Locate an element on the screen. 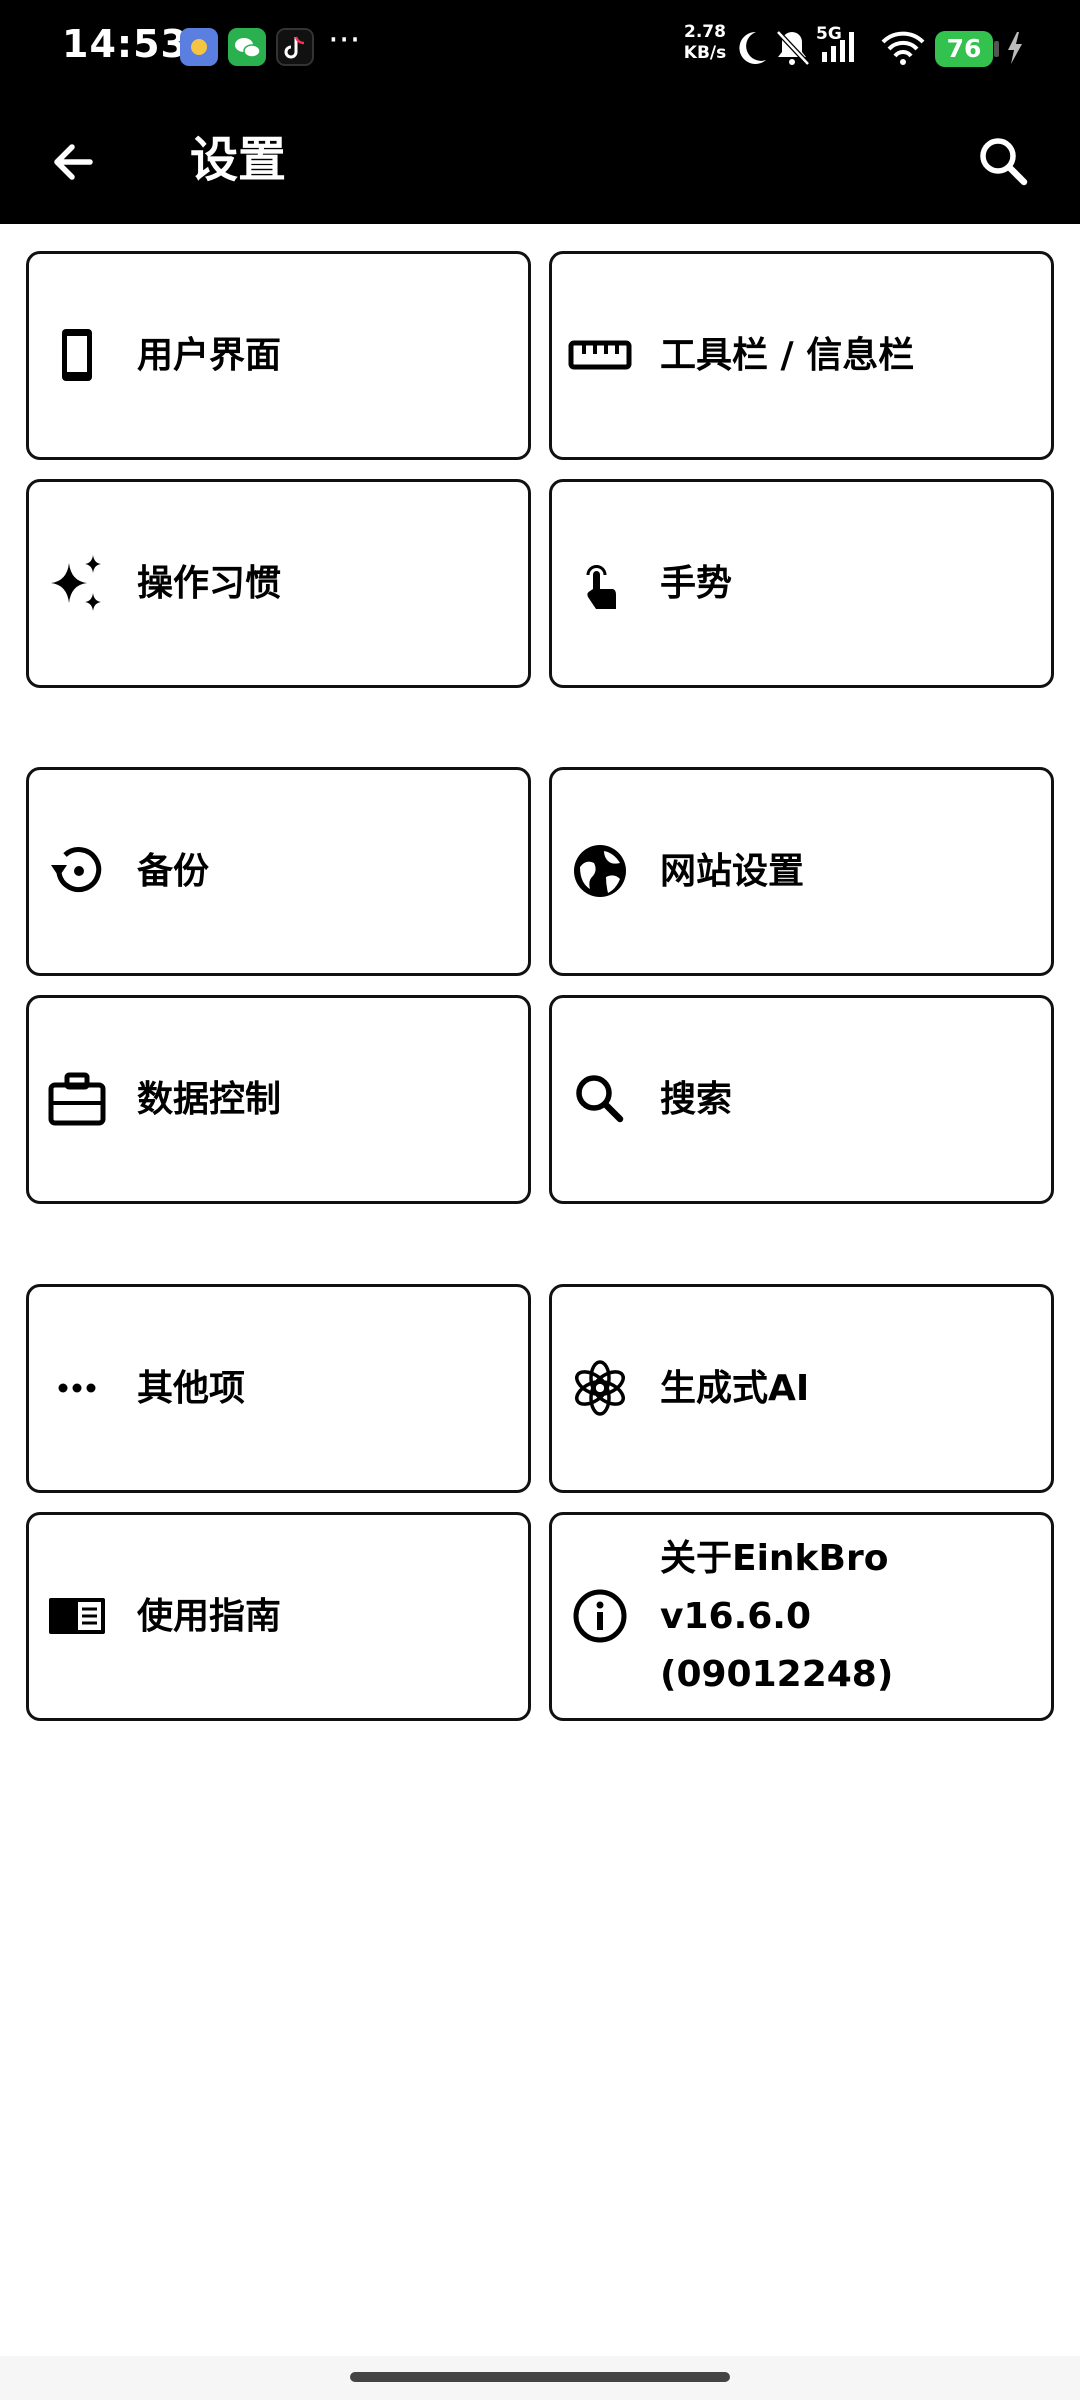 The height and width of the screenshot is (2400, 1080). home-indicator is located at coordinates (540, 2377).